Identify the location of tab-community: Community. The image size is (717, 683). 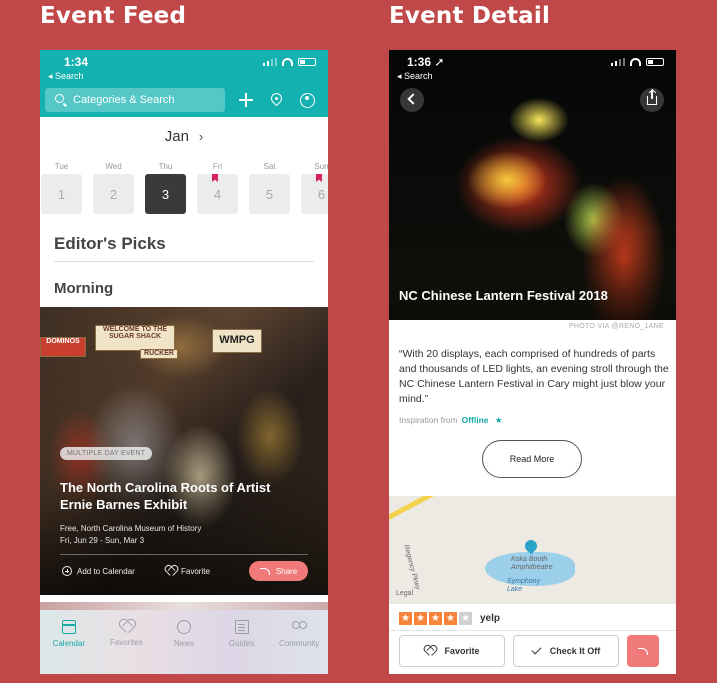
(299, 642).